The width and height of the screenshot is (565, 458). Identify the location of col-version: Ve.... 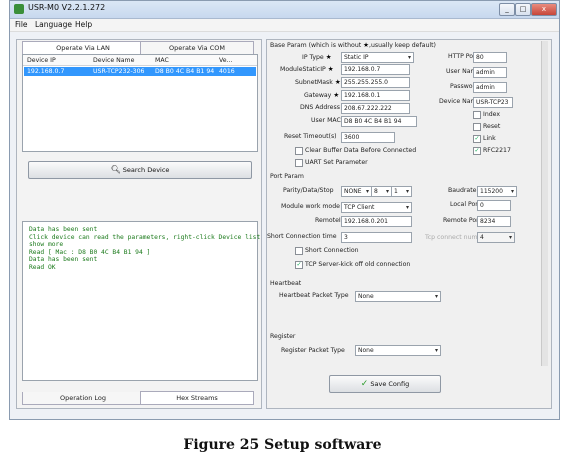
(225, 60).